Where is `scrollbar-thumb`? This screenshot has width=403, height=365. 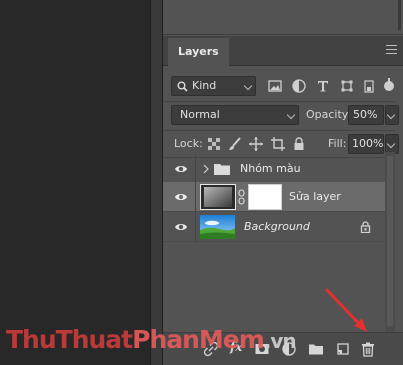
scrollbar-thumb is located at coordinates (390, 241).